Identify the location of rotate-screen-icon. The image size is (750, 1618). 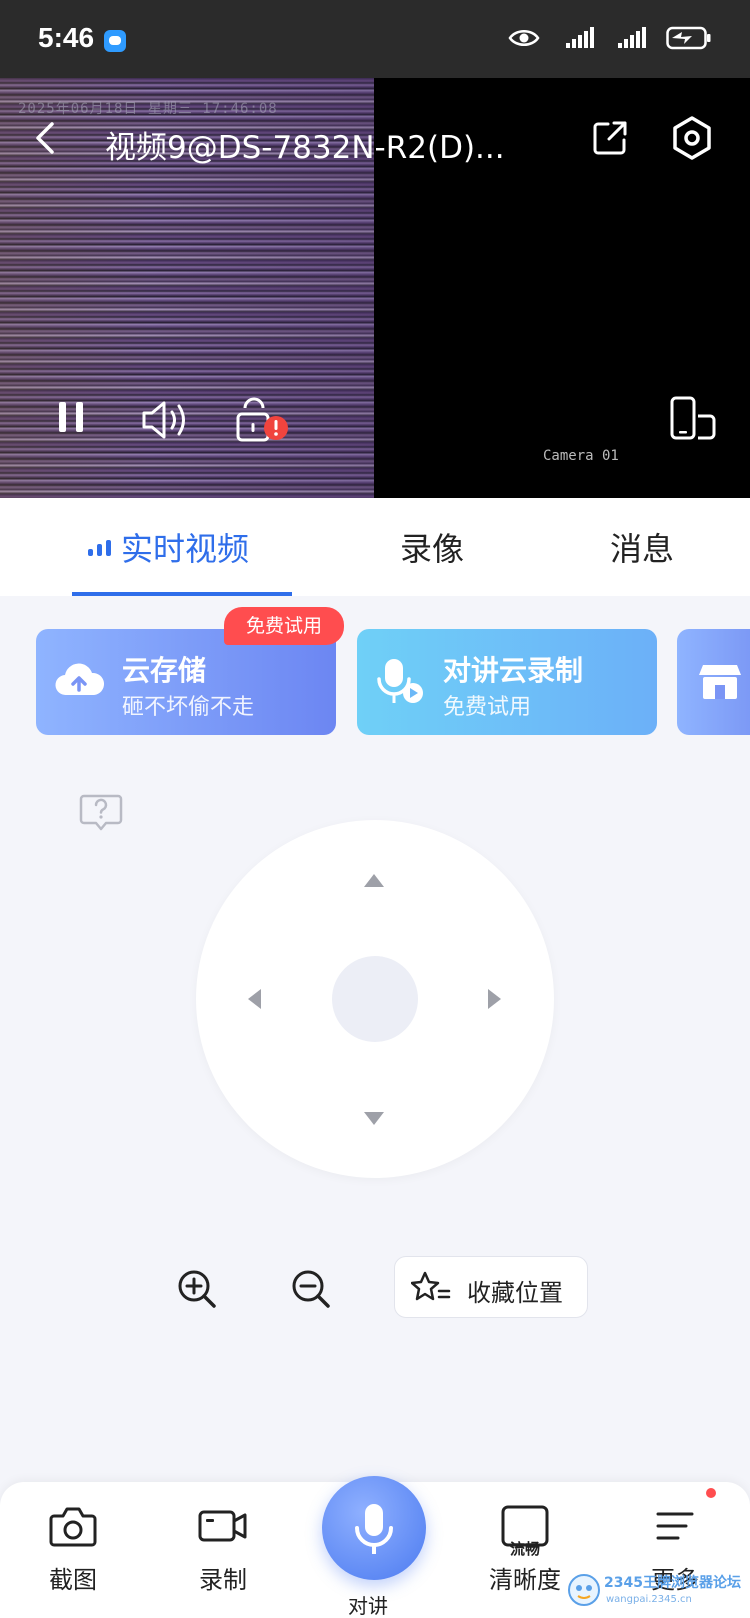
(693, 419).